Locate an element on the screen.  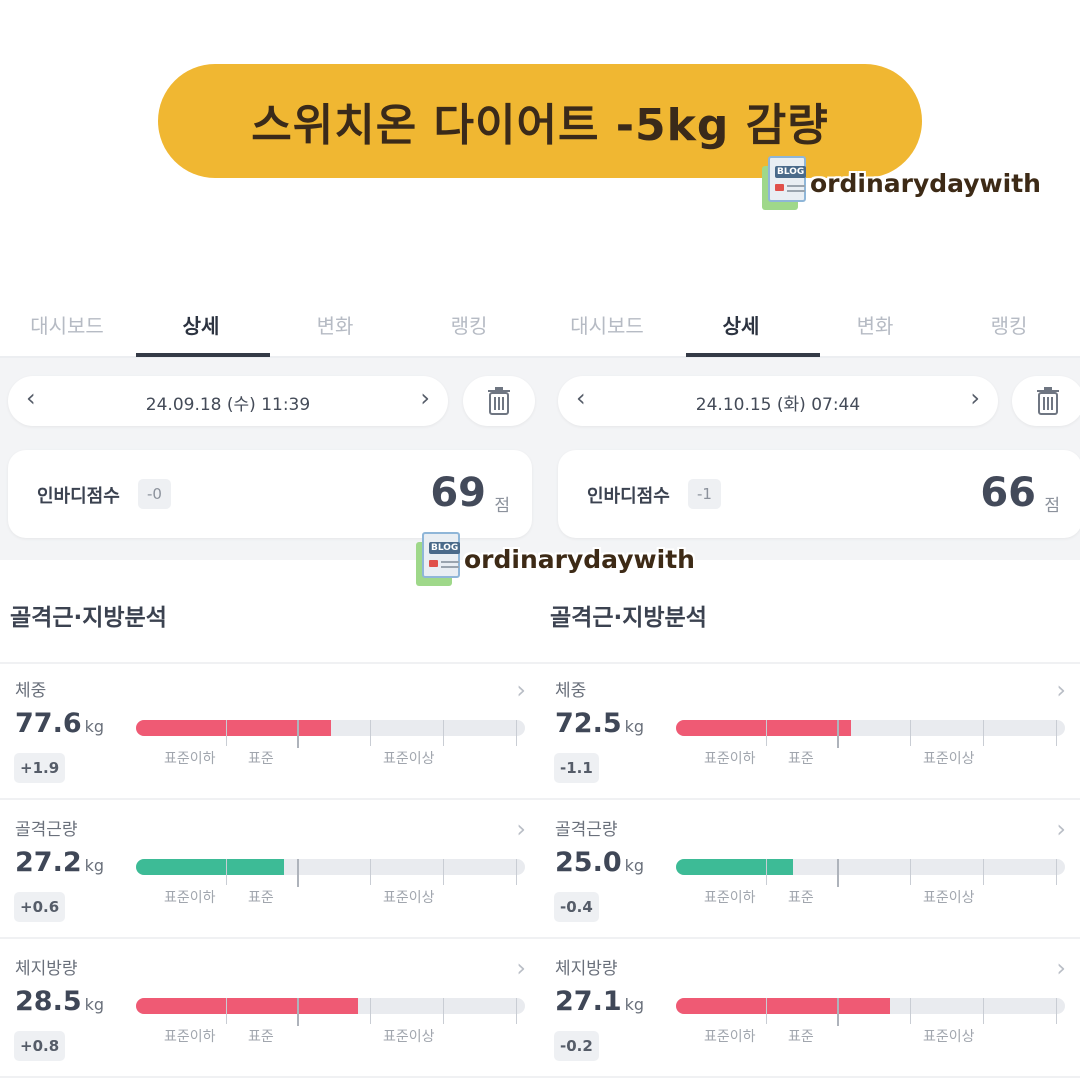
metric-value-group: 28.5 kg is located at coordinates (59, 1001).